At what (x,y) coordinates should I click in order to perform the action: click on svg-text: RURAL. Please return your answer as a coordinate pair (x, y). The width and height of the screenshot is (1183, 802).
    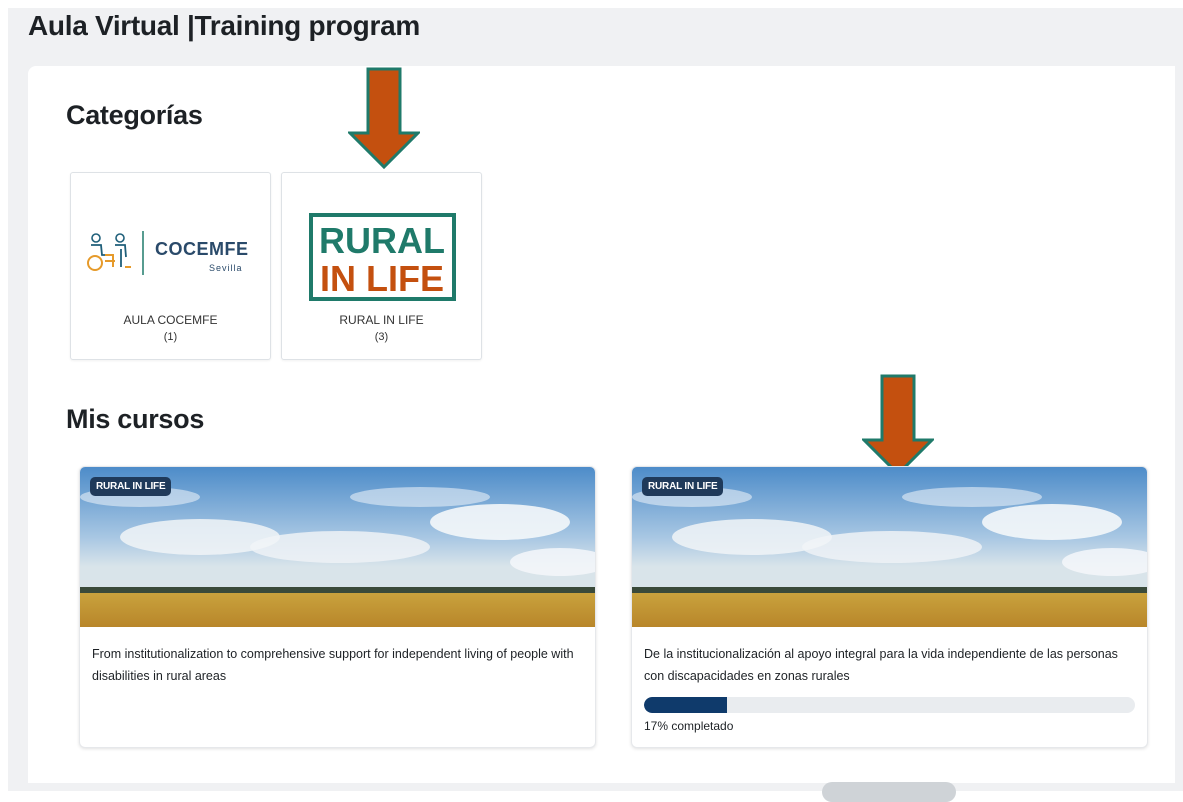
    Looking at the image, I should click on (382, 240).